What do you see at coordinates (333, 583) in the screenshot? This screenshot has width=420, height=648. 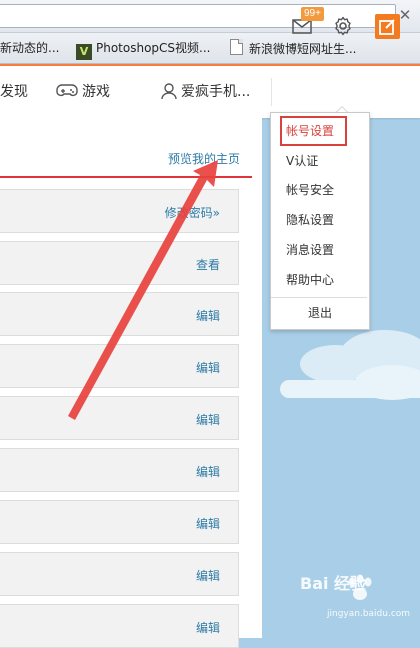 I see `watermark-text: Bai 经验` at bounding box center [333, 583].